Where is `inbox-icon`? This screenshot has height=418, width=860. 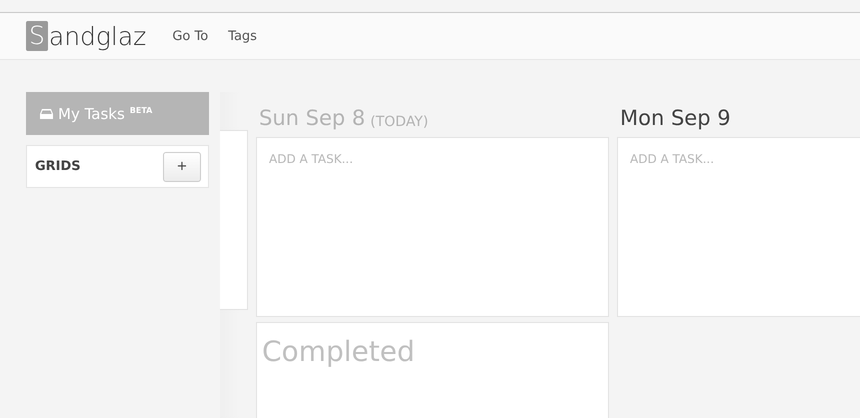
inbox-icon is located at coordinates (46, 113).